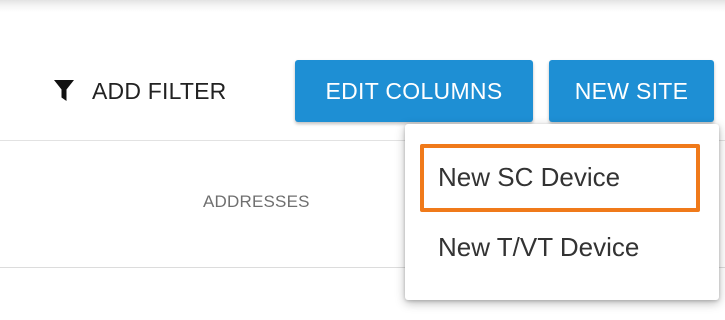 The height and width of the screenshot is (320, 725). Describe the element at coordinates (159, 90) in the screenshot. I see `add-filter-label: ADD FILTER` at that location.